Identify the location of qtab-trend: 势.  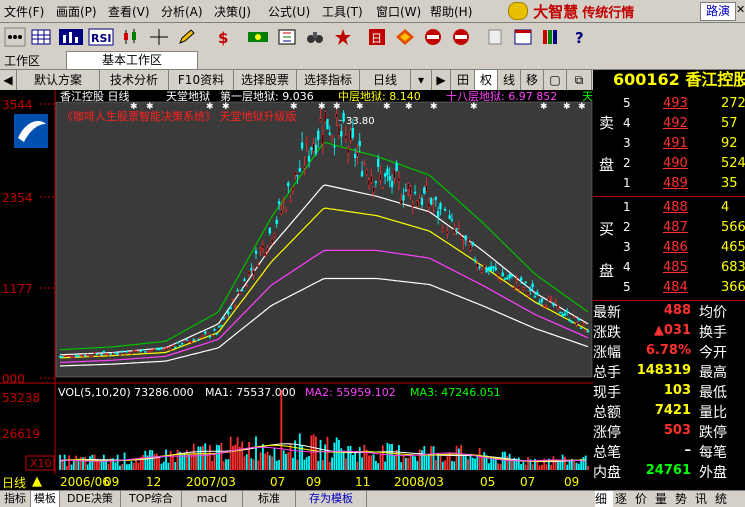
(681, 499).